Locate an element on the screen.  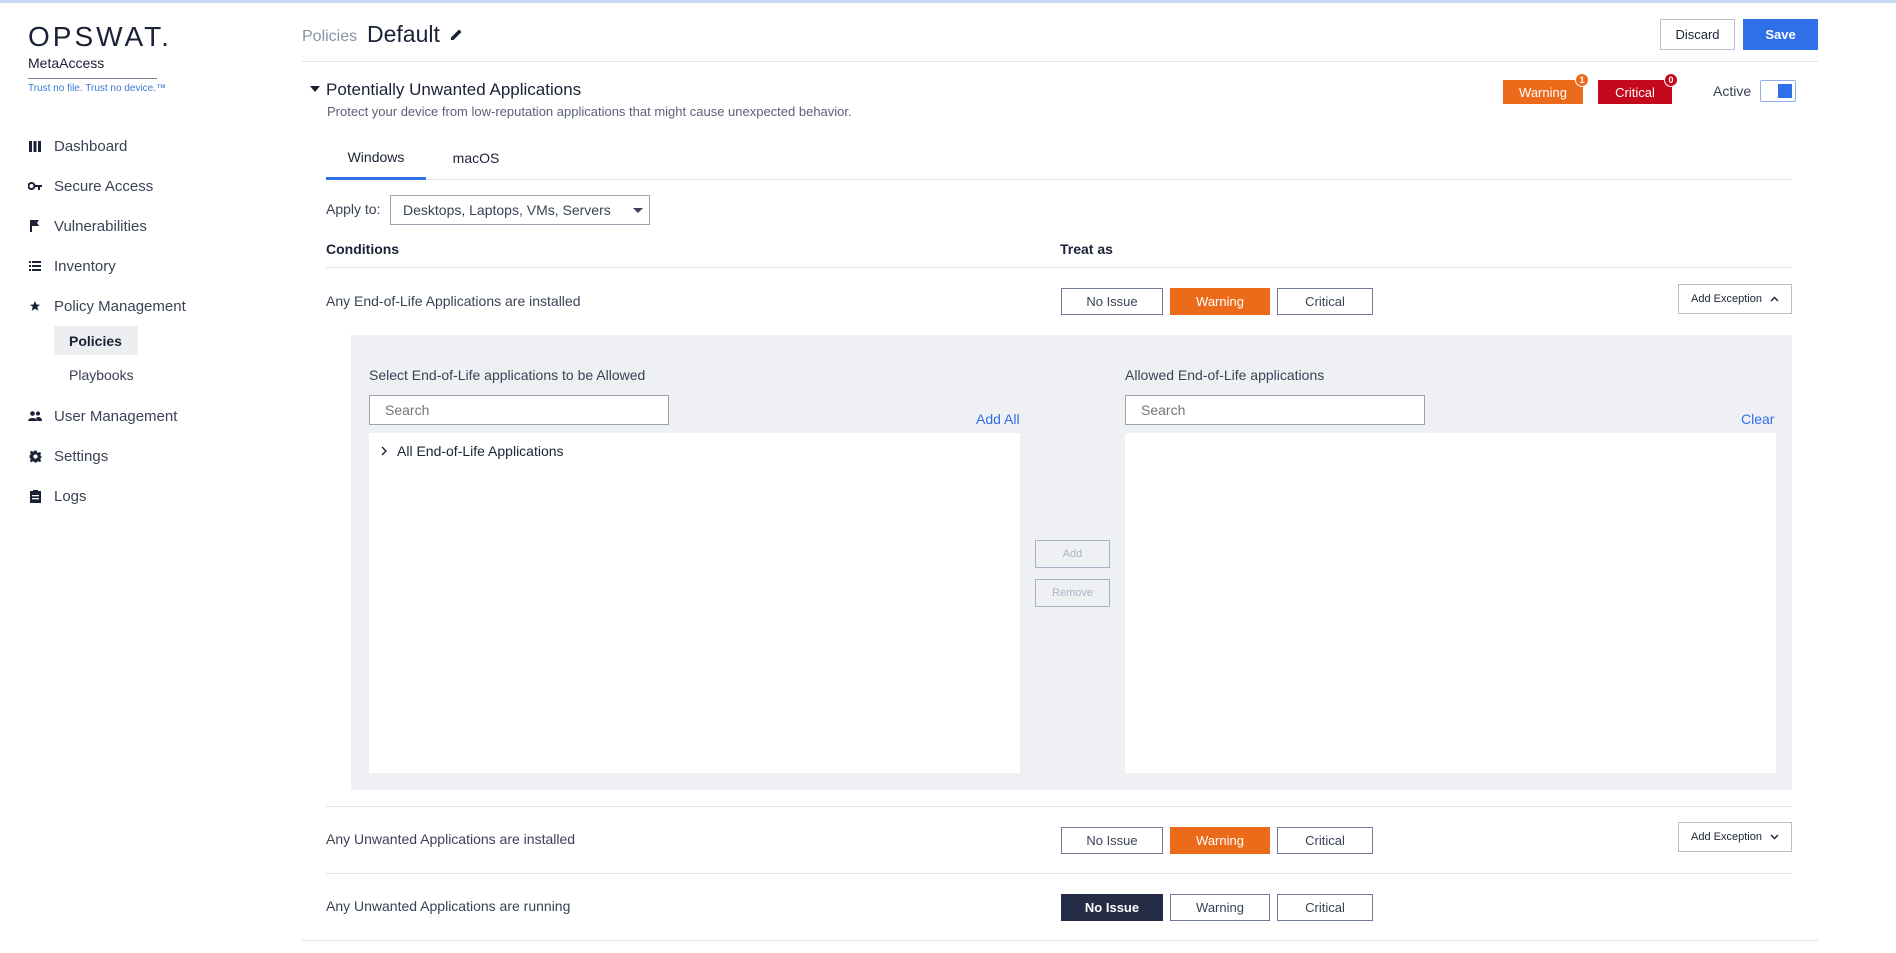
sidebar-item-label: Secure Access is located at coordinates (104, 186).